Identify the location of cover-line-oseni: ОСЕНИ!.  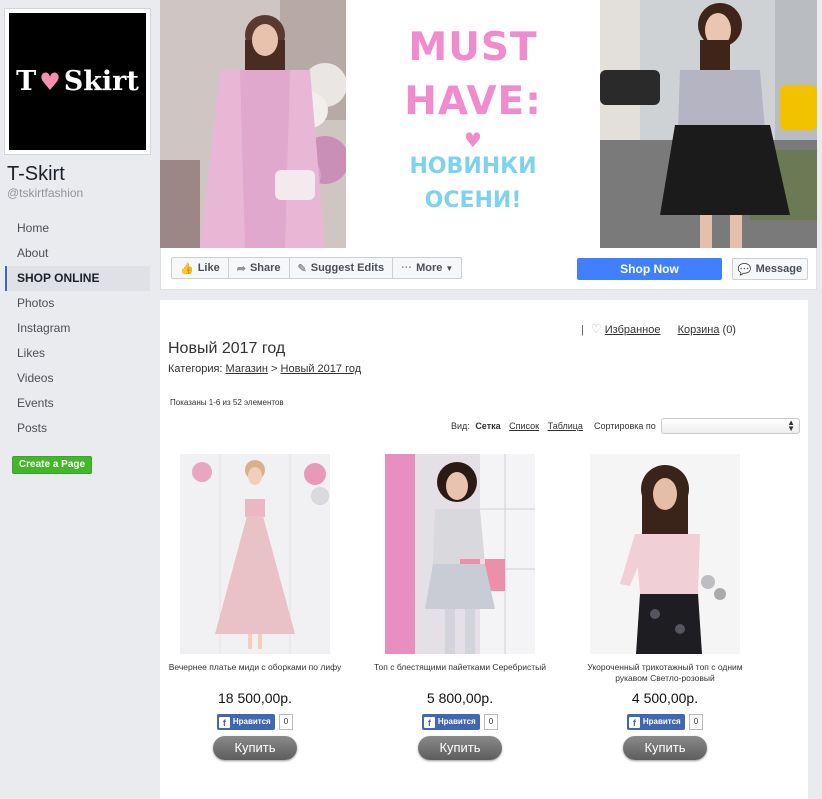
(473, 200).